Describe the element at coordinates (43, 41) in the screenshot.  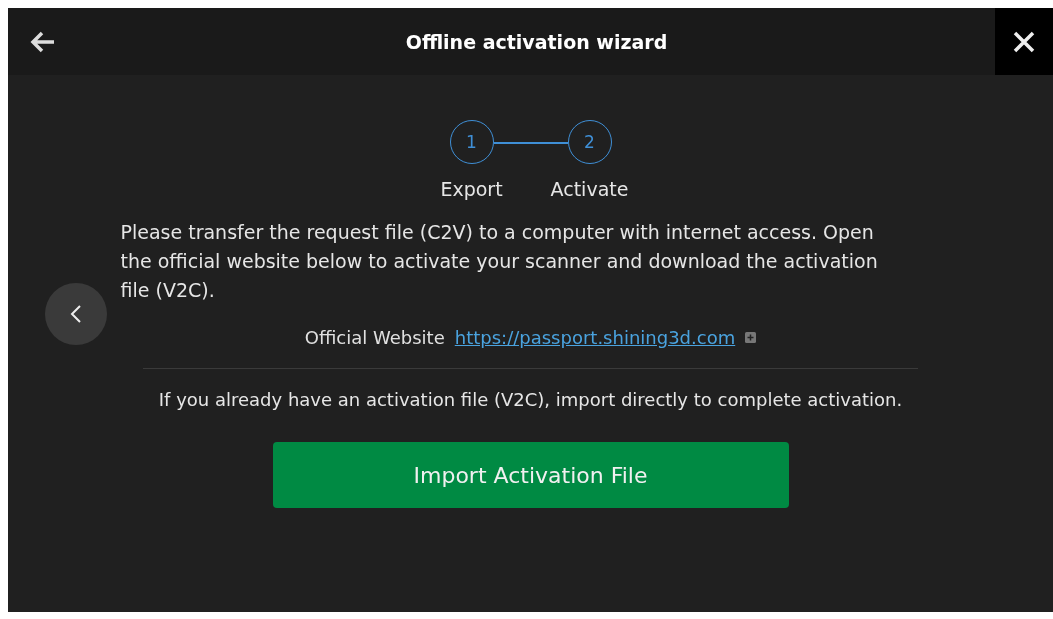
I see `arrow-left-icon` at that location.